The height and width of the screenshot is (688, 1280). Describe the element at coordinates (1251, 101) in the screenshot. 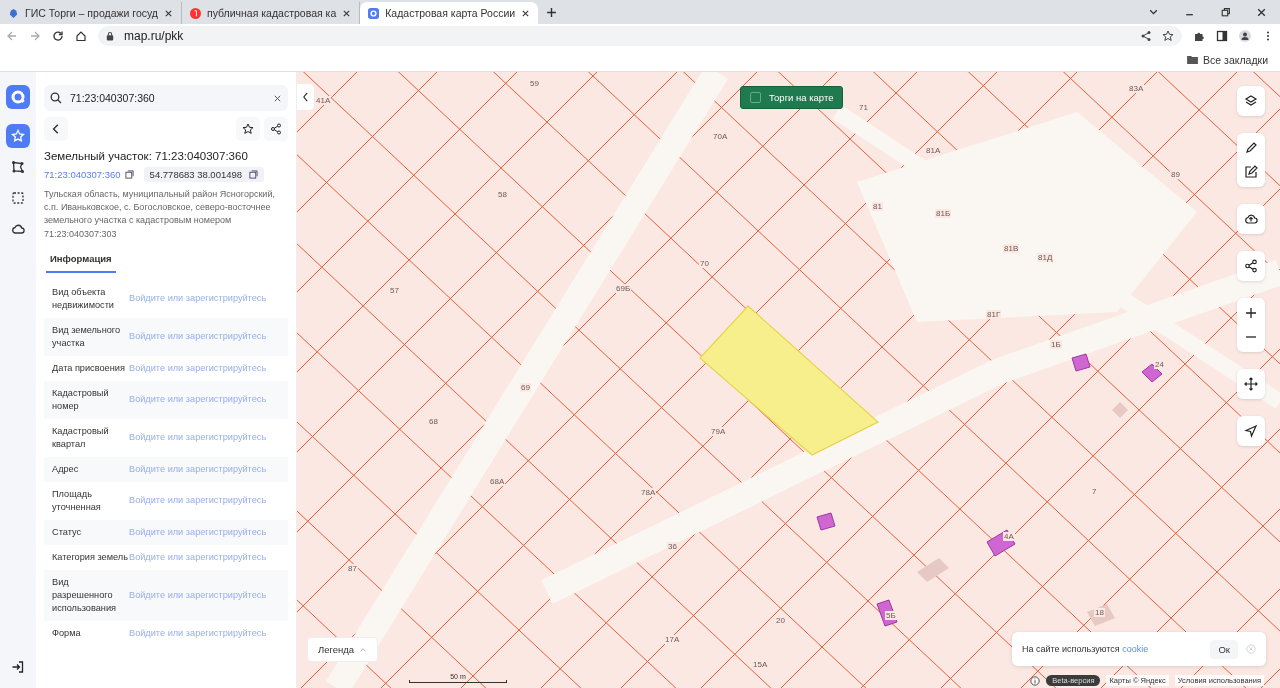

I see `layers-button` at that location.